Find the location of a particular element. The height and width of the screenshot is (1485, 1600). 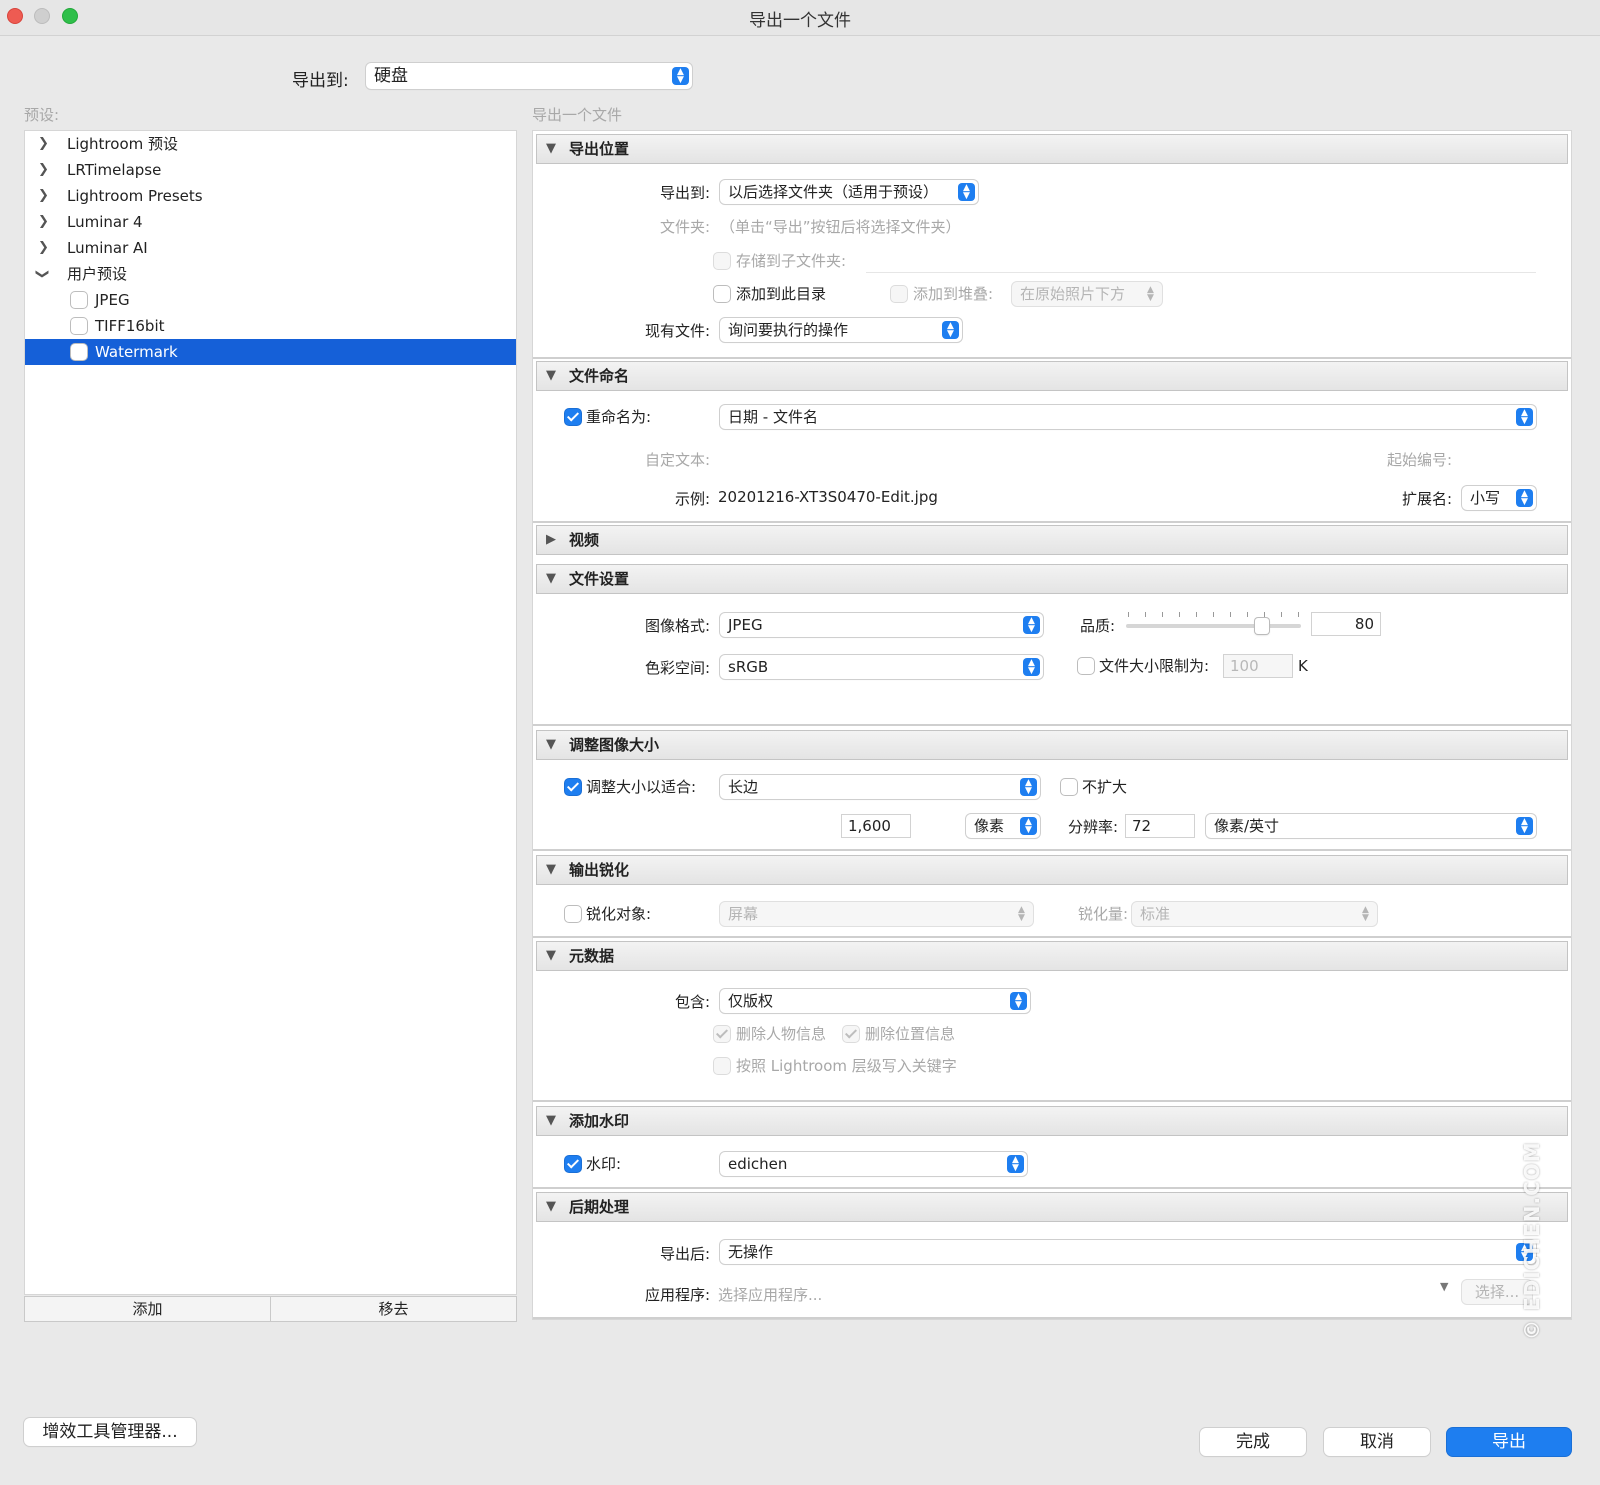

color-space-label: 色彩空间: is located at coordinates (677, 668).